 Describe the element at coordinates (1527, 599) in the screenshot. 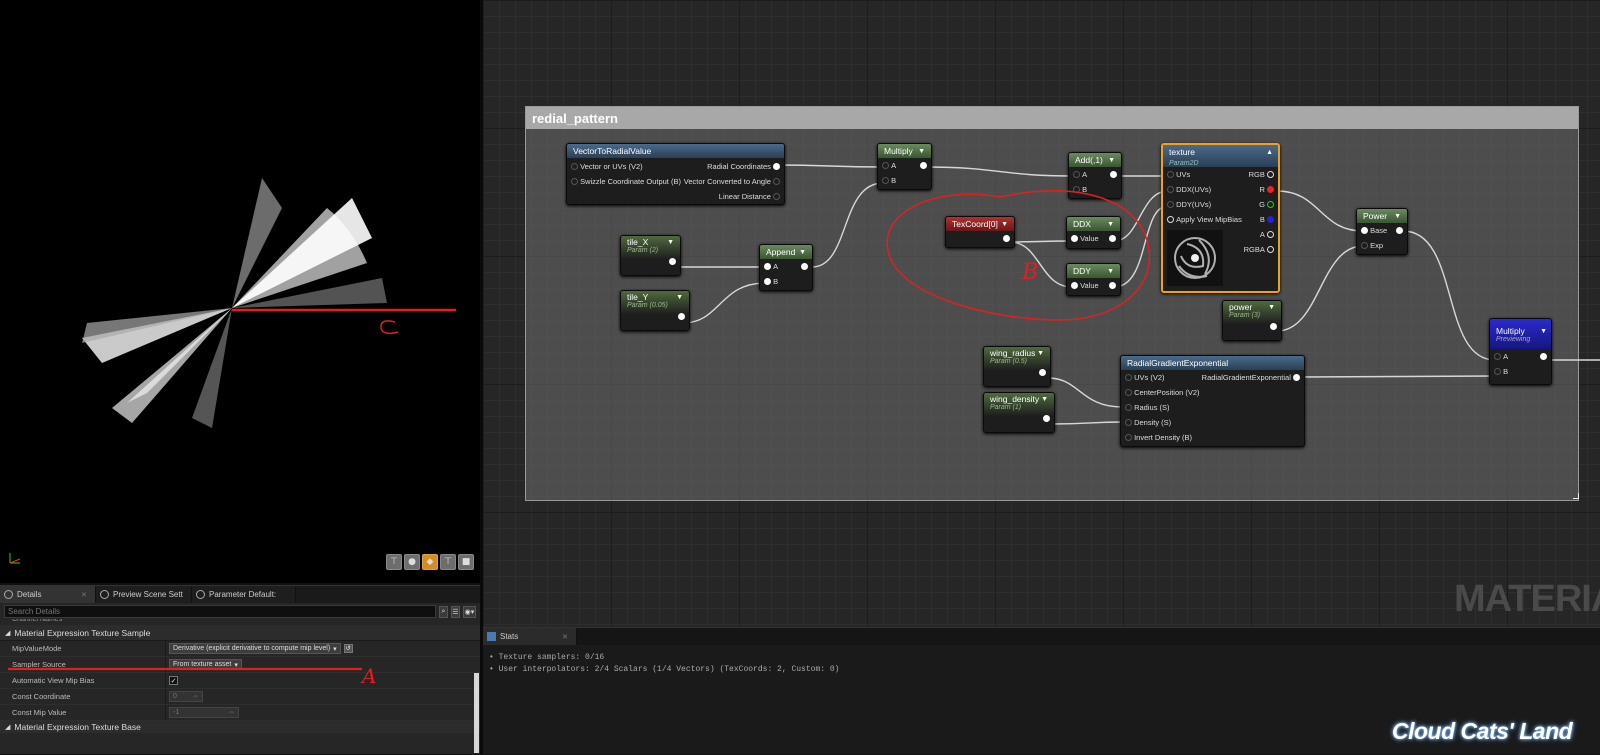

I see `material-watermark: MATERIA` at that location.